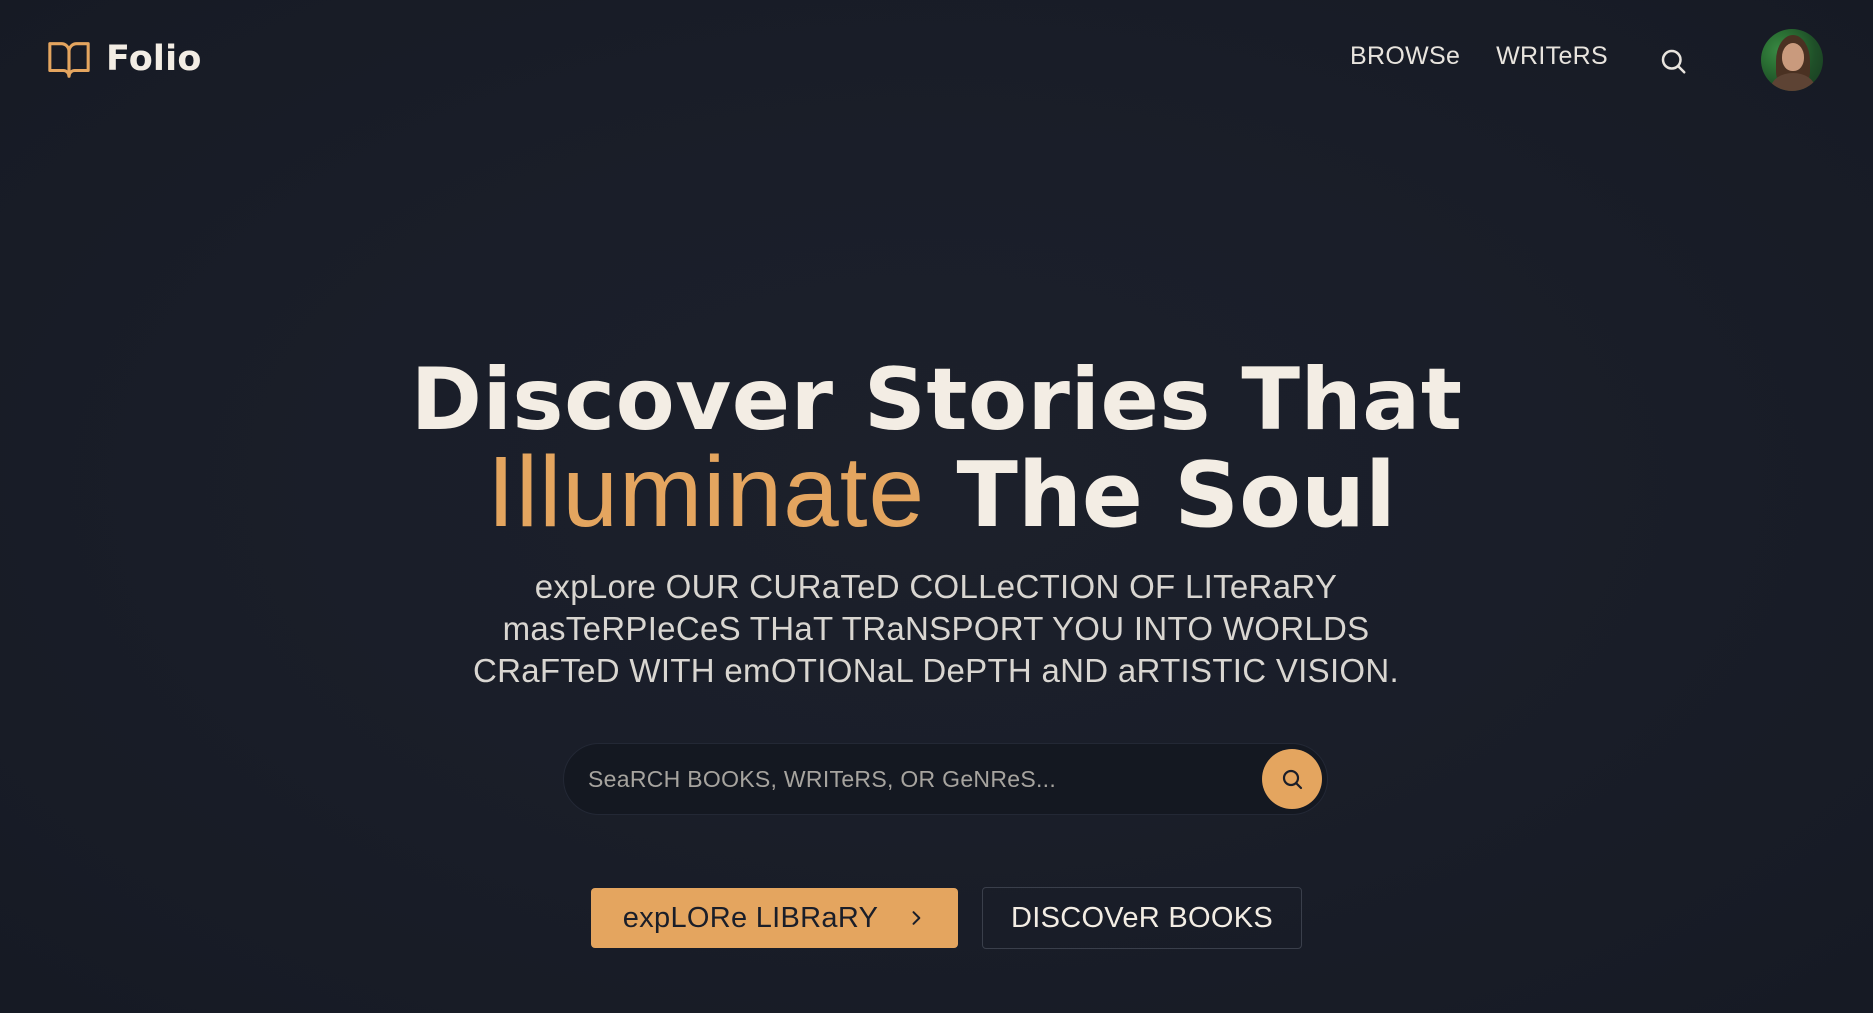 The image size is (1873, 1013). I want to click on nav-link-browse: BROWSe, so click(1405, 56).